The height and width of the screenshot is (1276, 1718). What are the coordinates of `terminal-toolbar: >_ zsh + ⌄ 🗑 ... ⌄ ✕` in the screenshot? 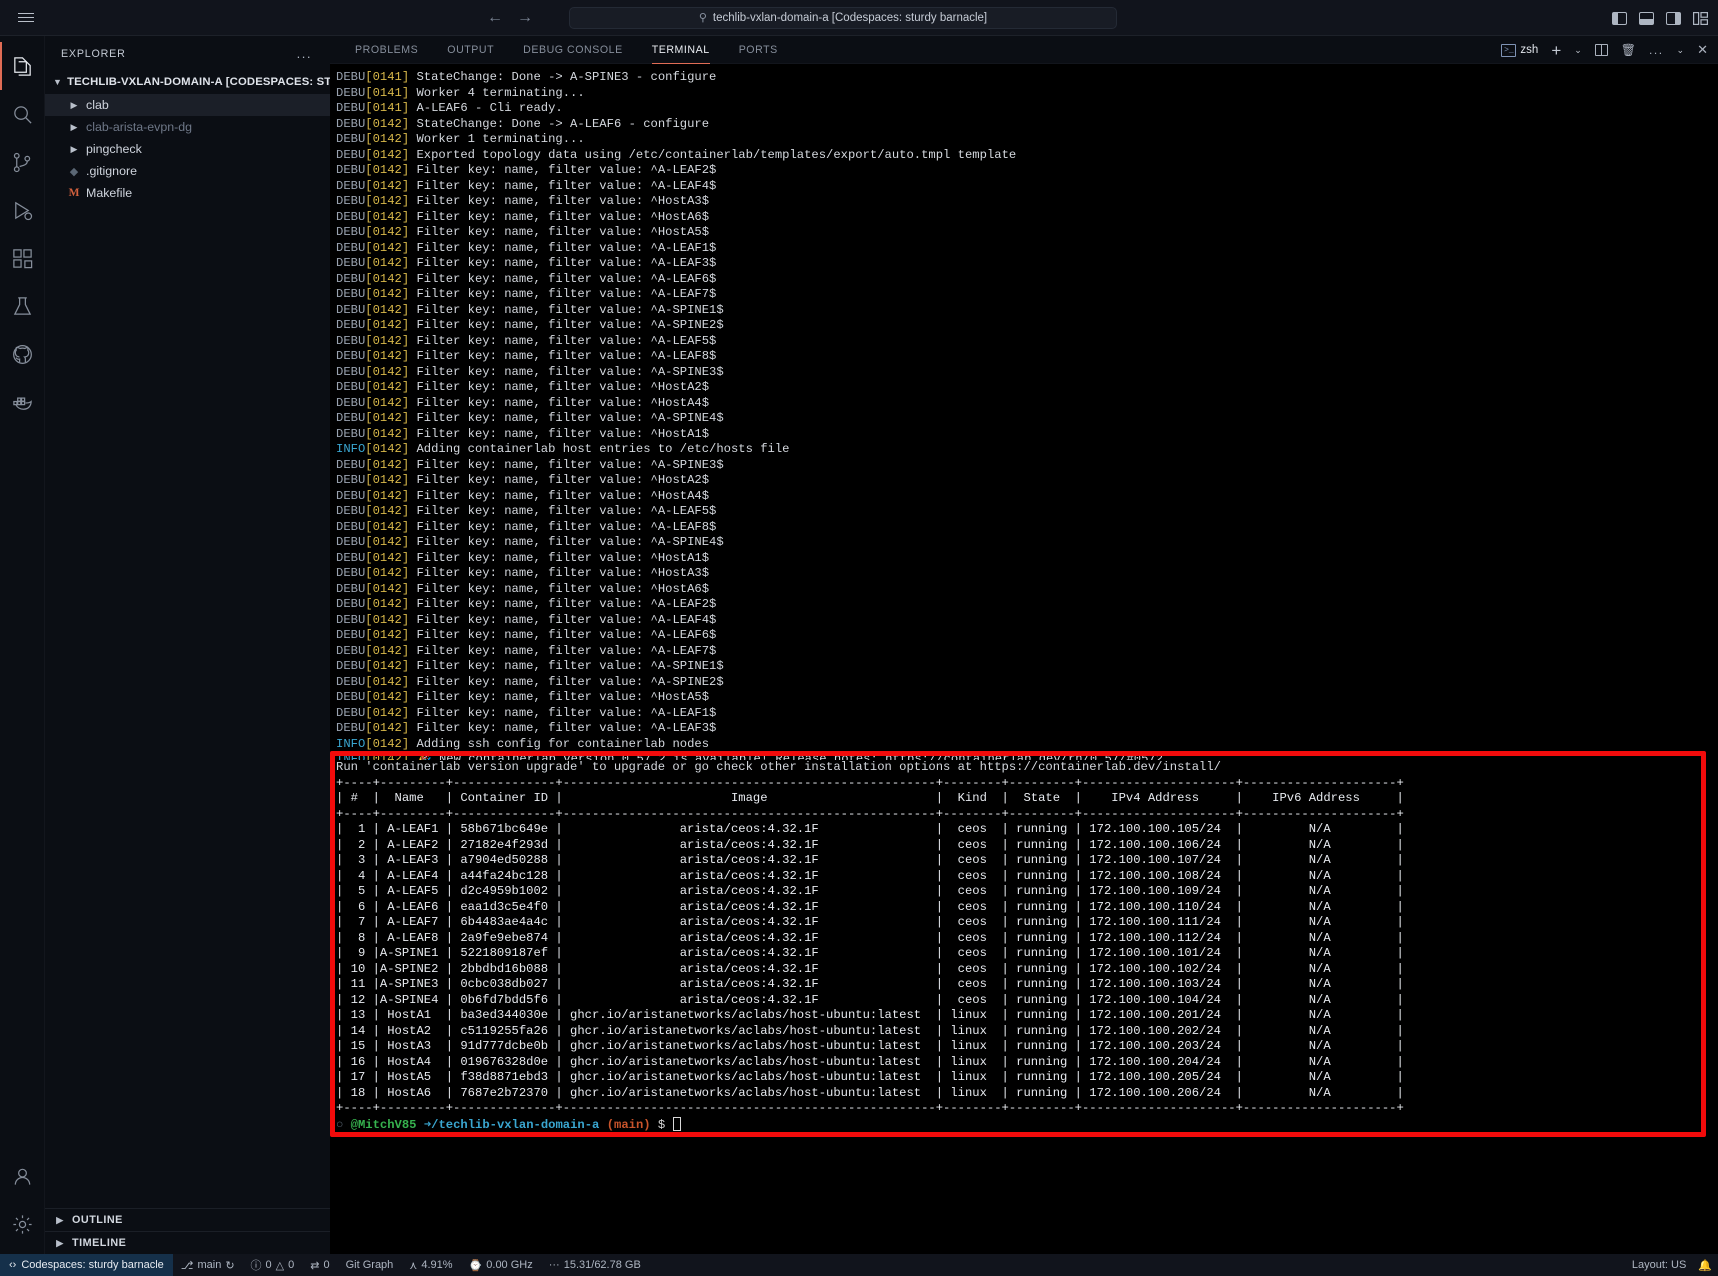 It's located at (1604, 50).